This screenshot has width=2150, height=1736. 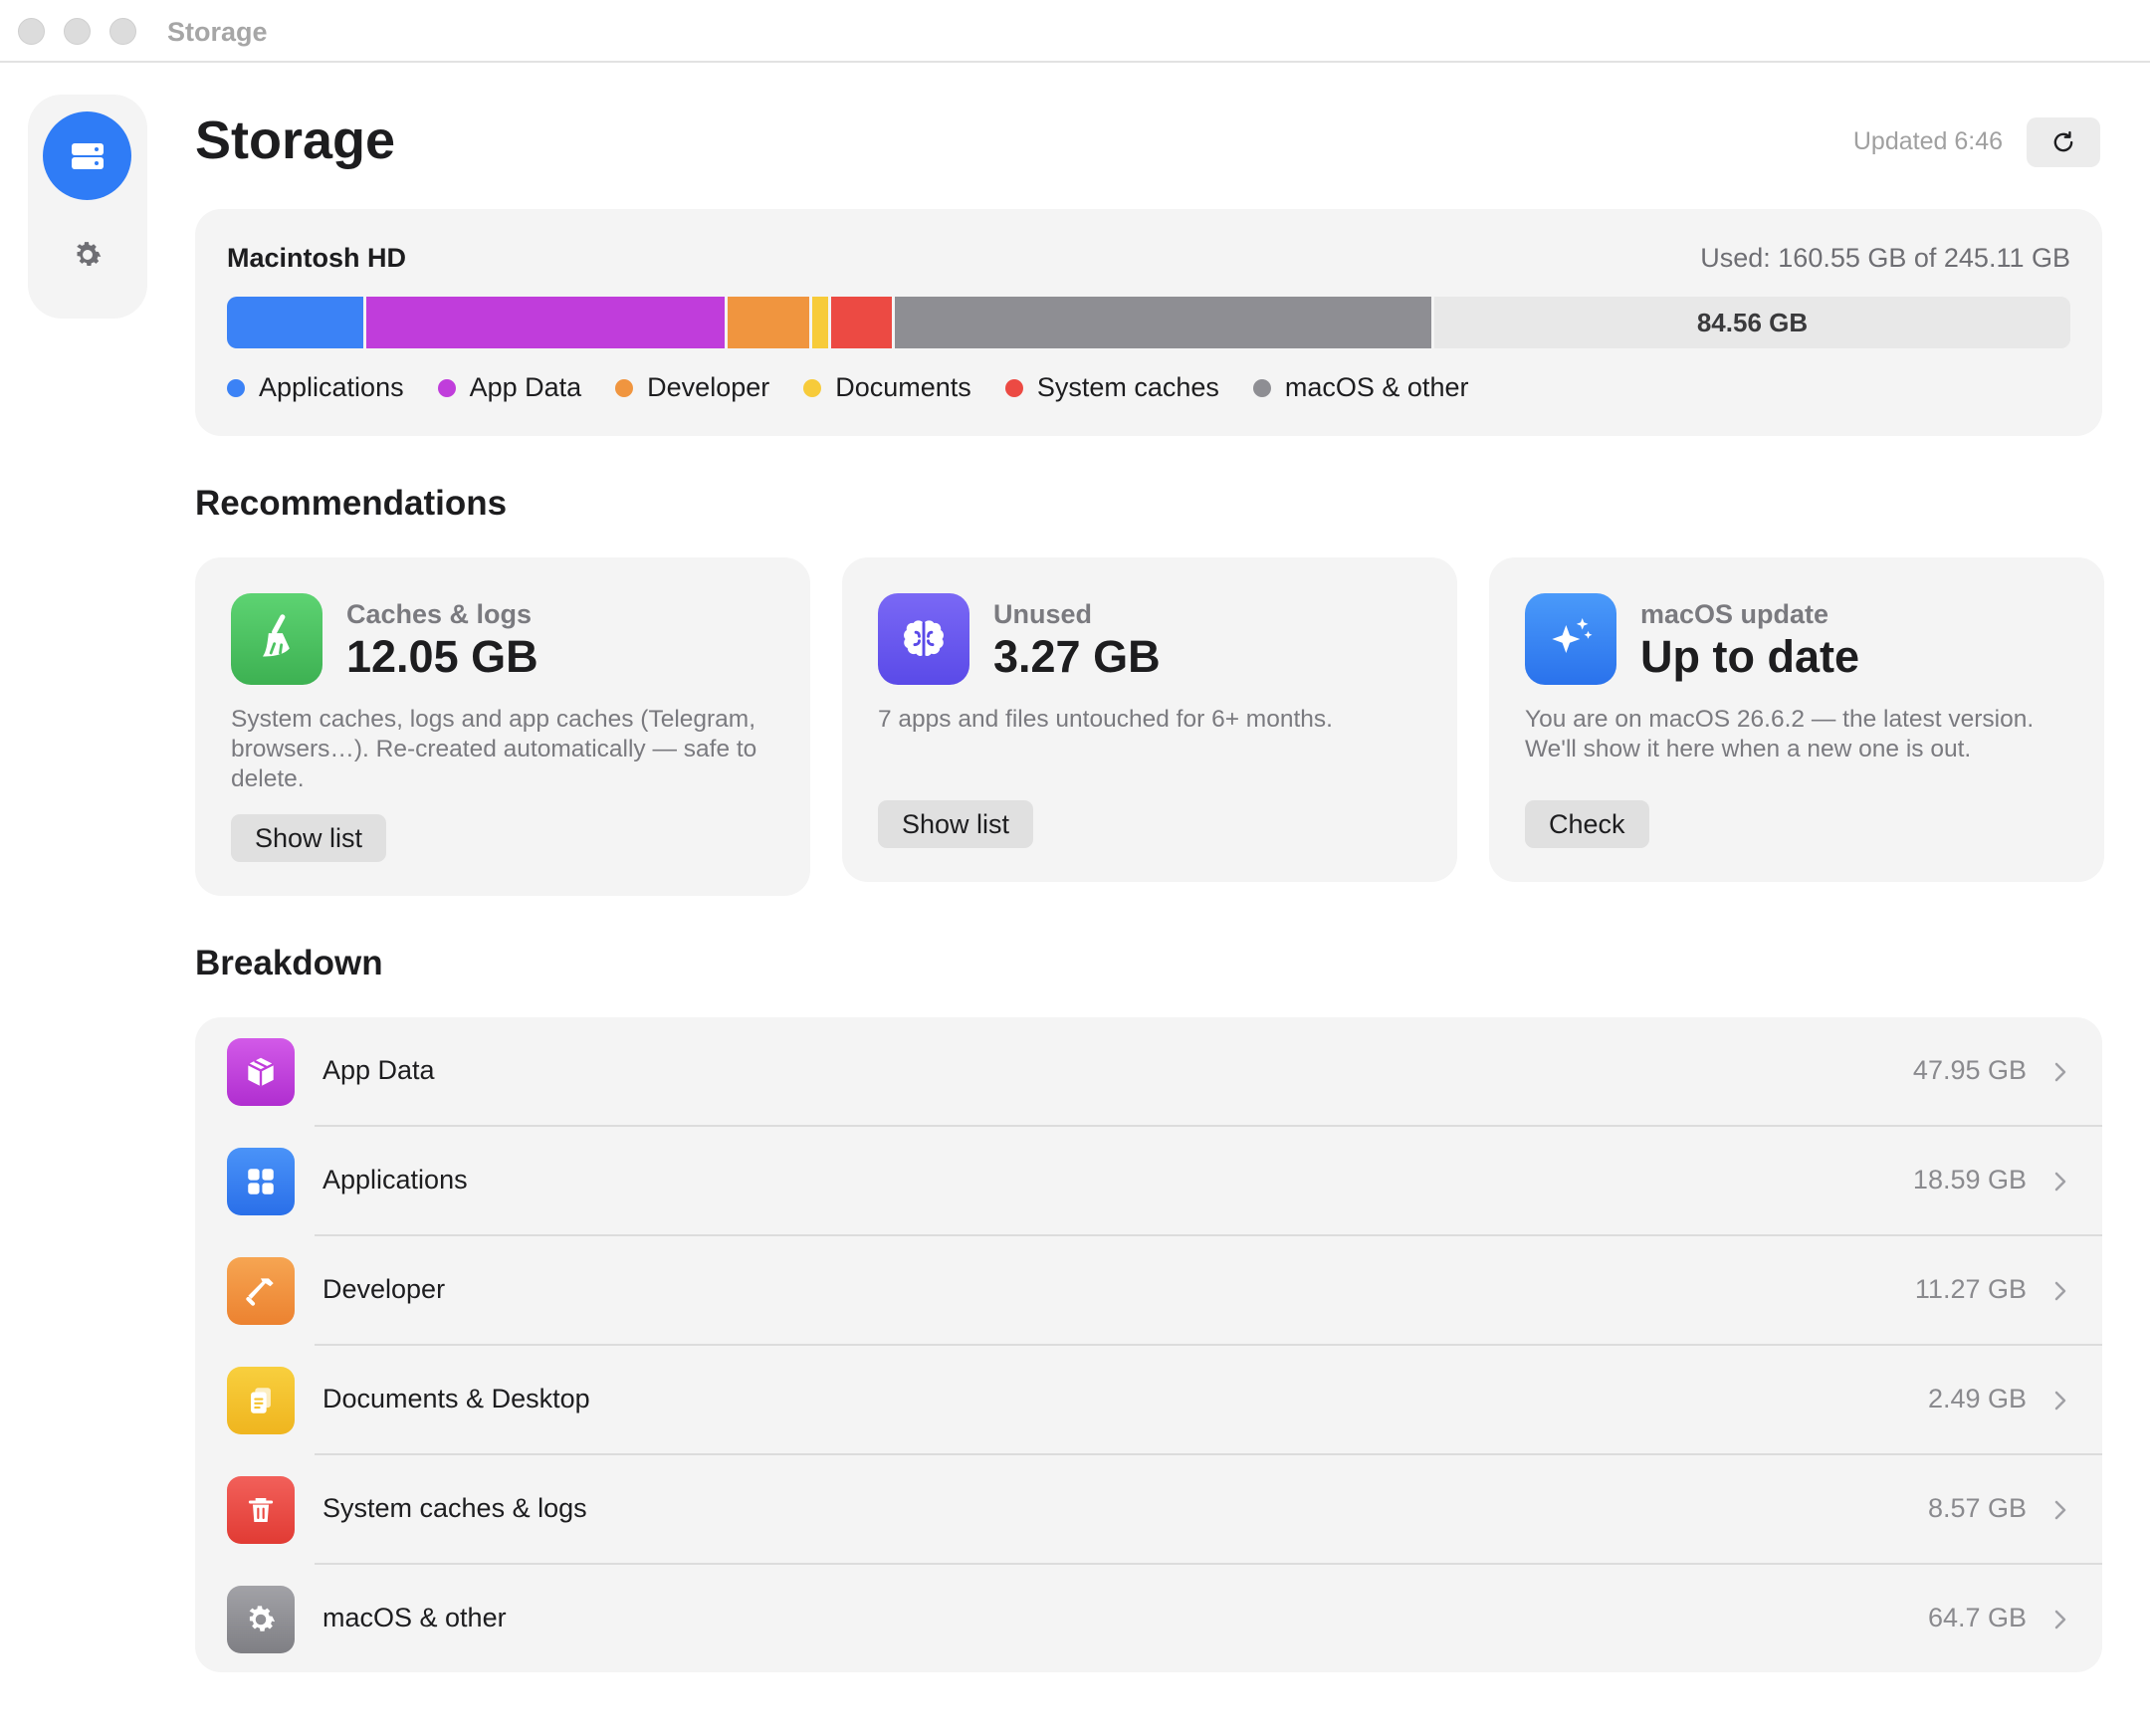 What do you see at coordinates (1043, 614) in the screenshot?
I see `rec-label-unused: Unused` at bounding box center [1043, 614].